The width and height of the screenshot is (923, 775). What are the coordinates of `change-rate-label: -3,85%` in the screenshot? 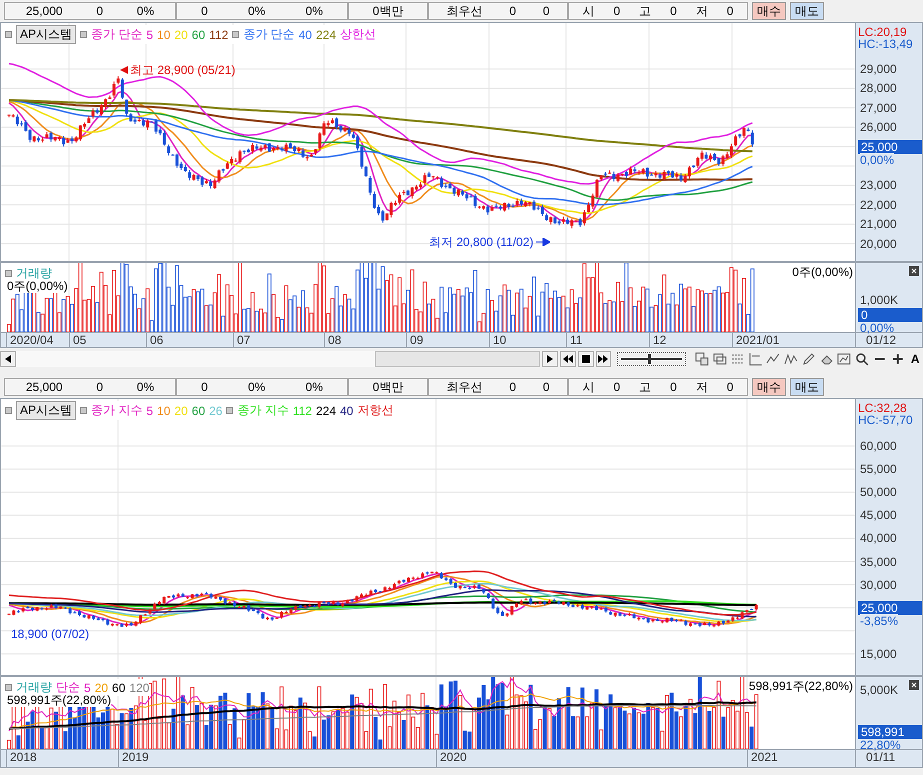 It's located at (879, 621).